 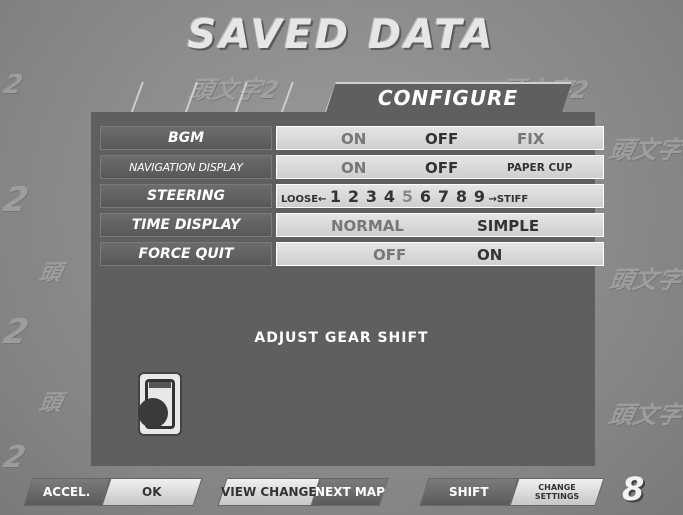 I want to click on setting-values: ON OFF FIX, so click(x=440, y=138).